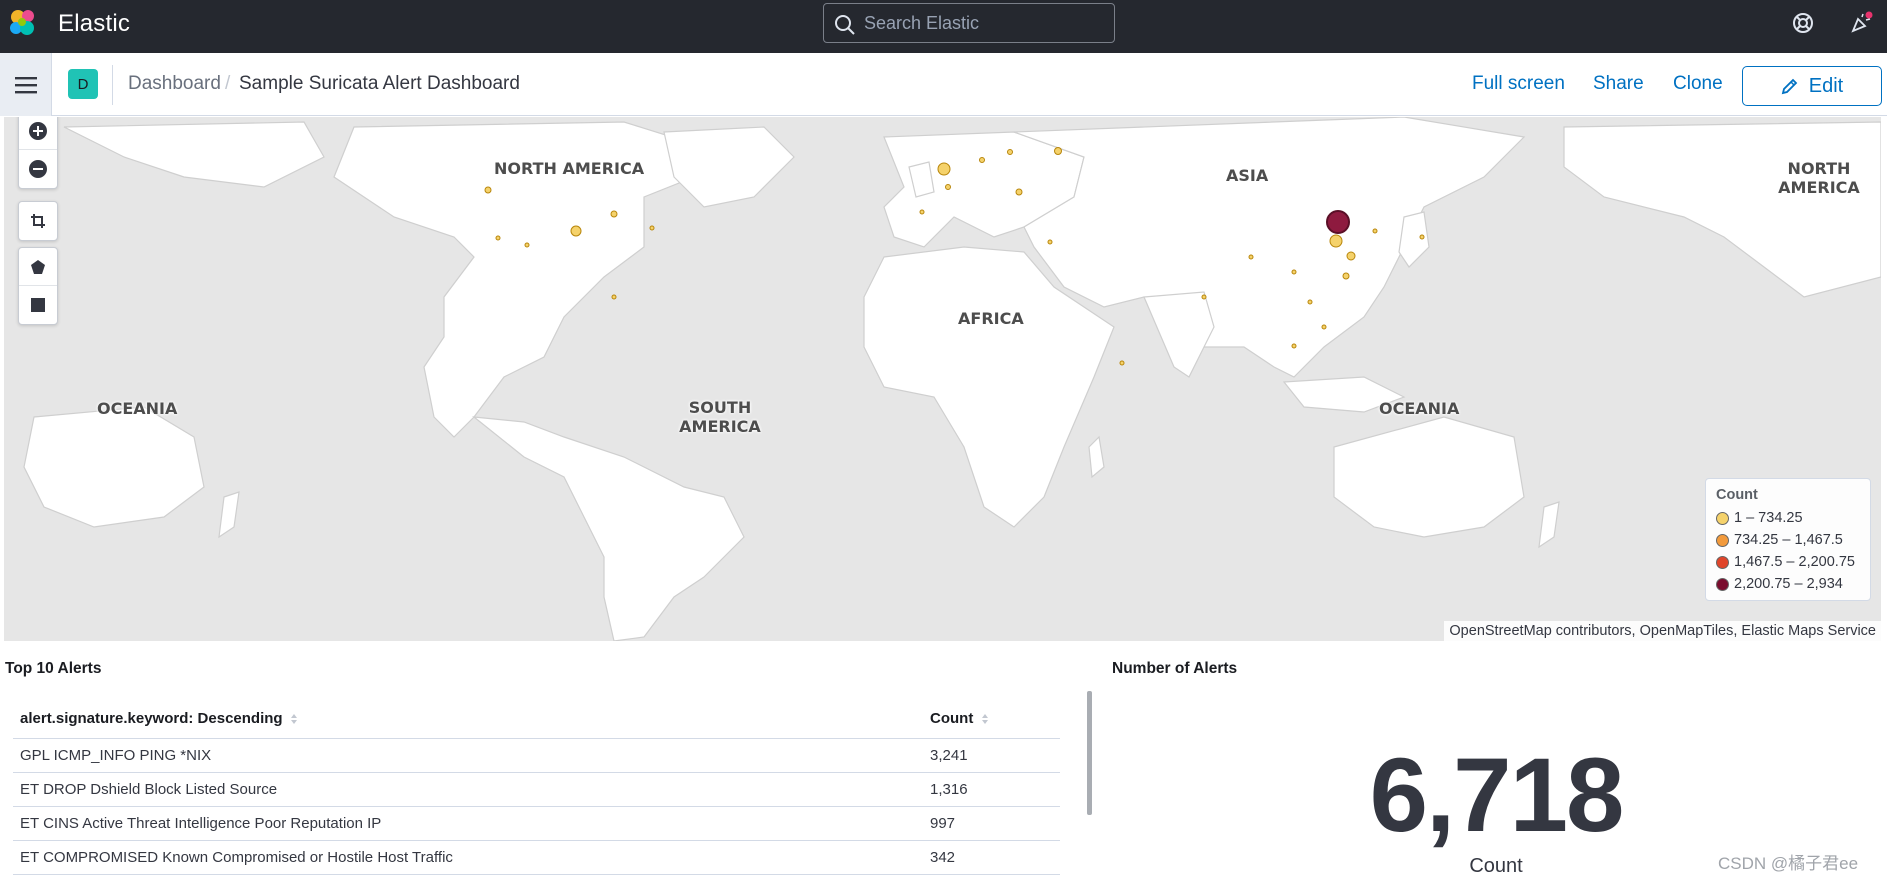 Image resolution: width=1887 pixels, height=881 pixels. Describe the element at coordinates (991, 318) in the screenshot. I see `continent-label-africa: AFRICA` at that location.